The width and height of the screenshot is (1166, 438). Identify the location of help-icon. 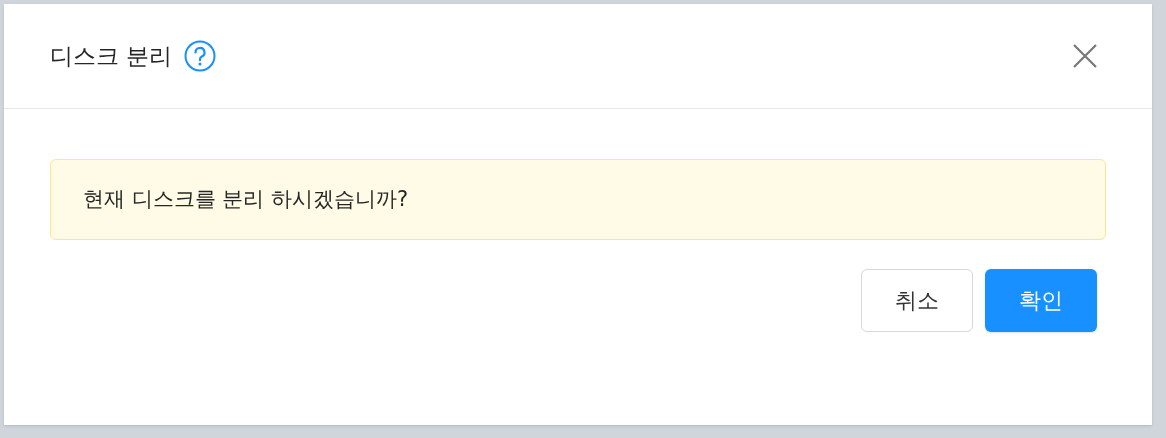
(200, 56).